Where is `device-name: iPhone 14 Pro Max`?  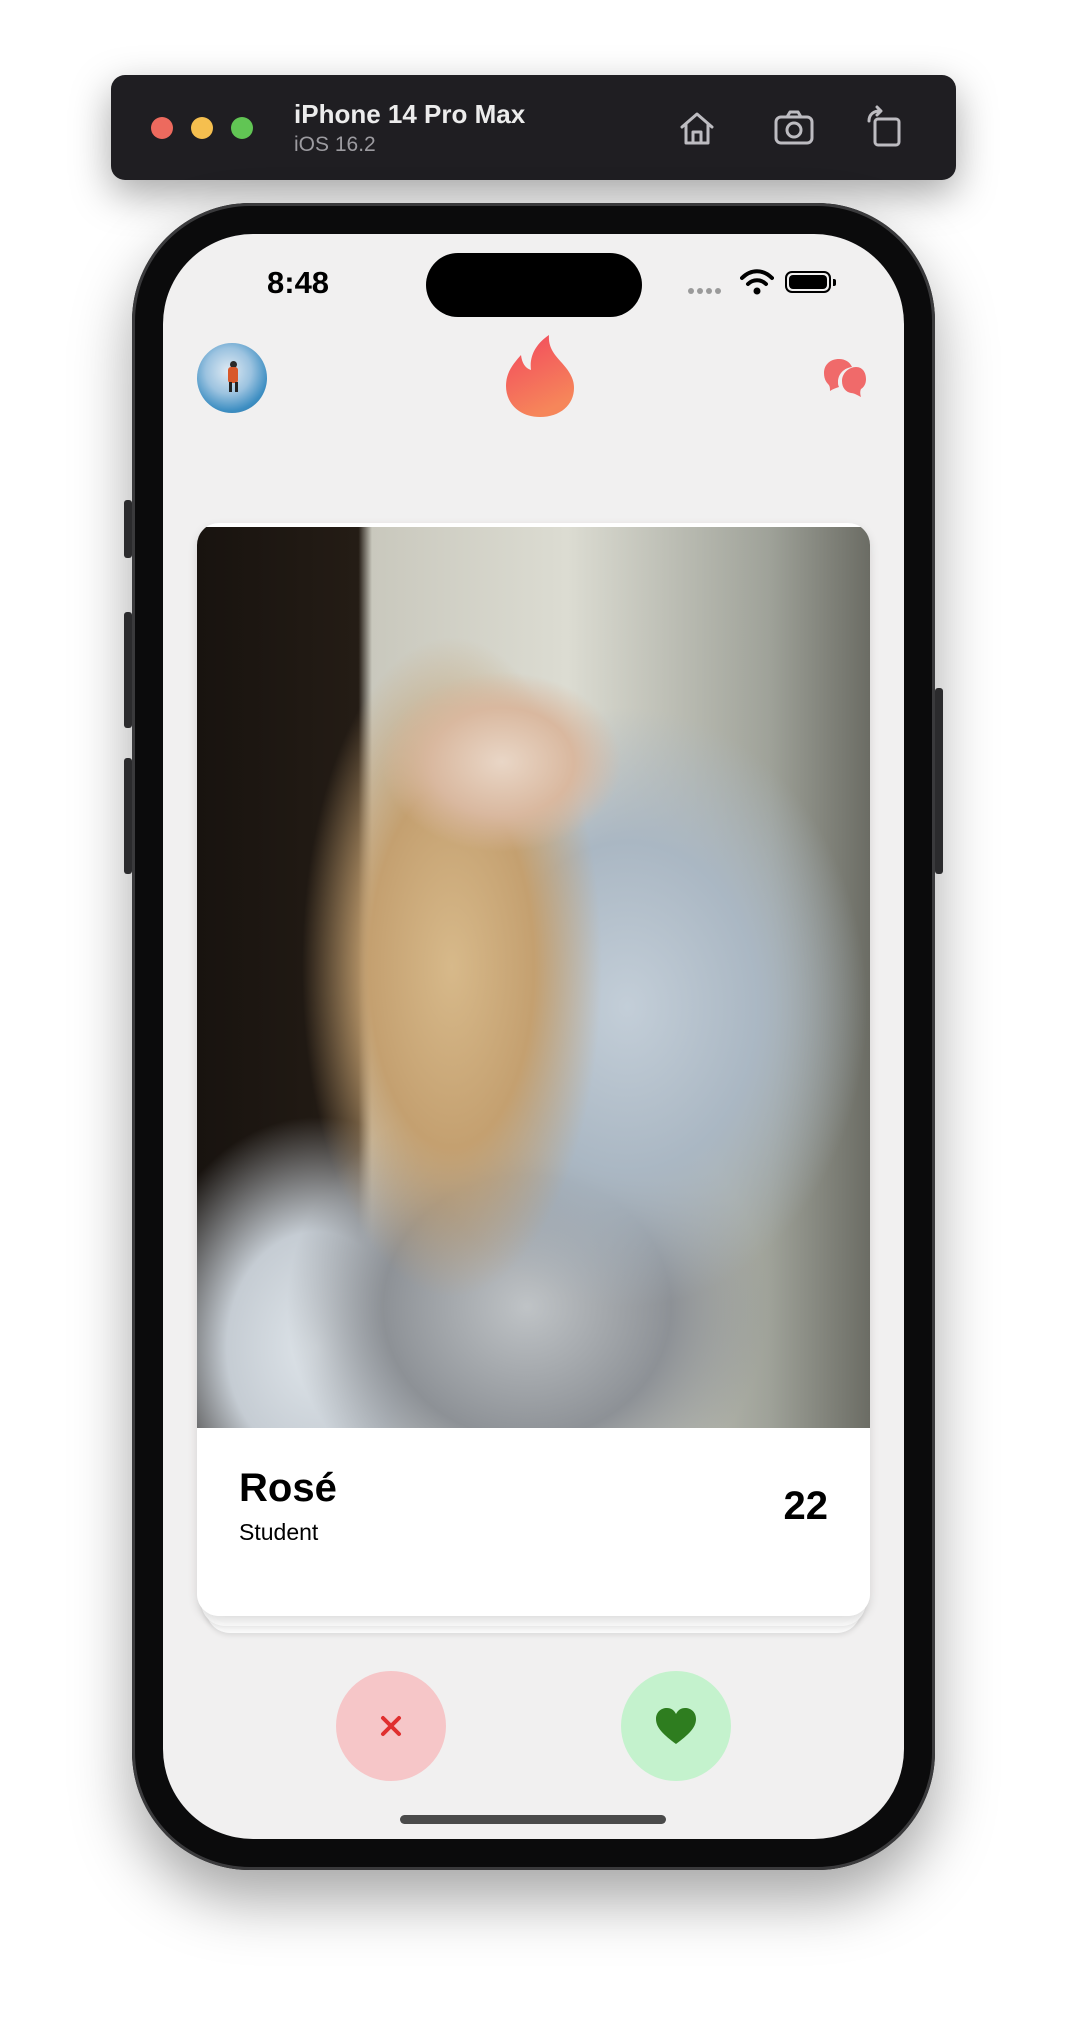
device-name: iPhone 14 Pro Max is located at coordinates (410, 114).